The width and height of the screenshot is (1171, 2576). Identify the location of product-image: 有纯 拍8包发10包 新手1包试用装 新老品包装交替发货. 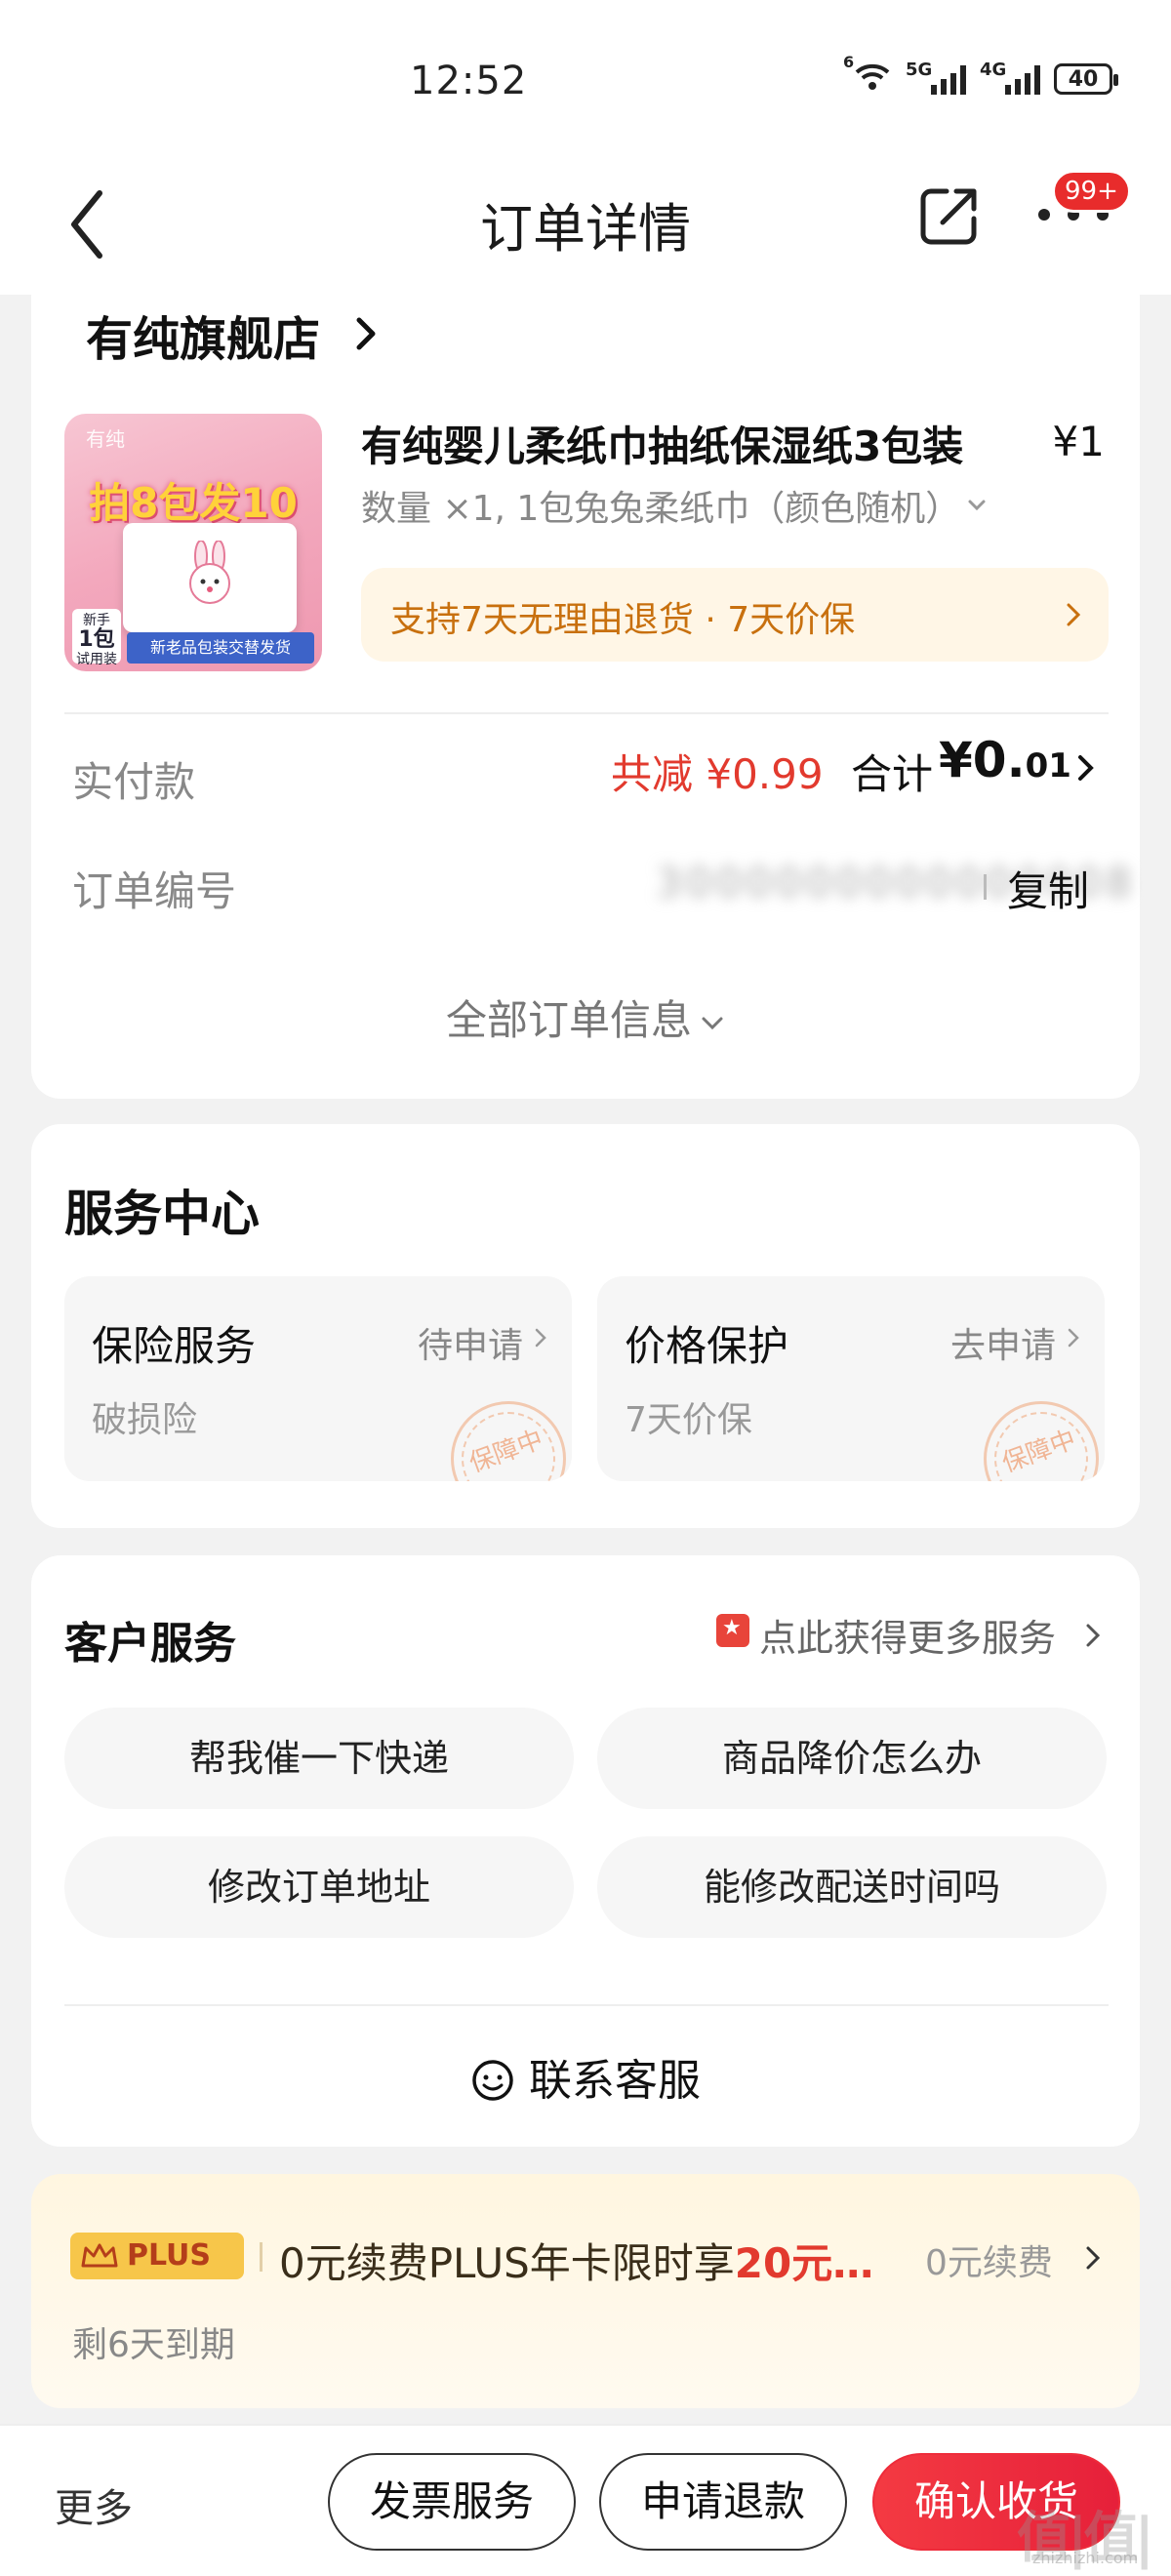
(193, 542).